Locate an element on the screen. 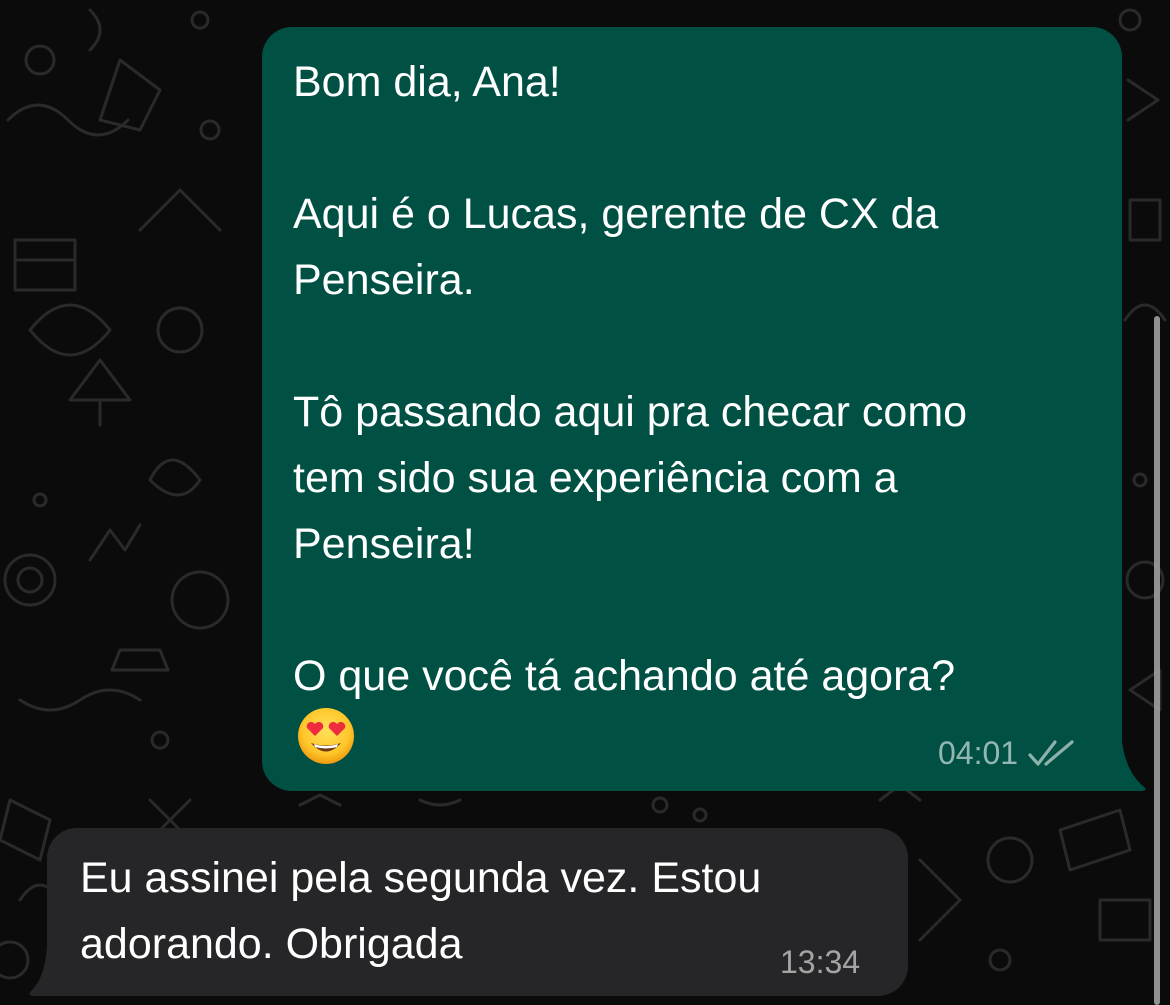 The width and height of the screenshot is (1170, 1005). scrollbar is located at coordinates (1157, 660).